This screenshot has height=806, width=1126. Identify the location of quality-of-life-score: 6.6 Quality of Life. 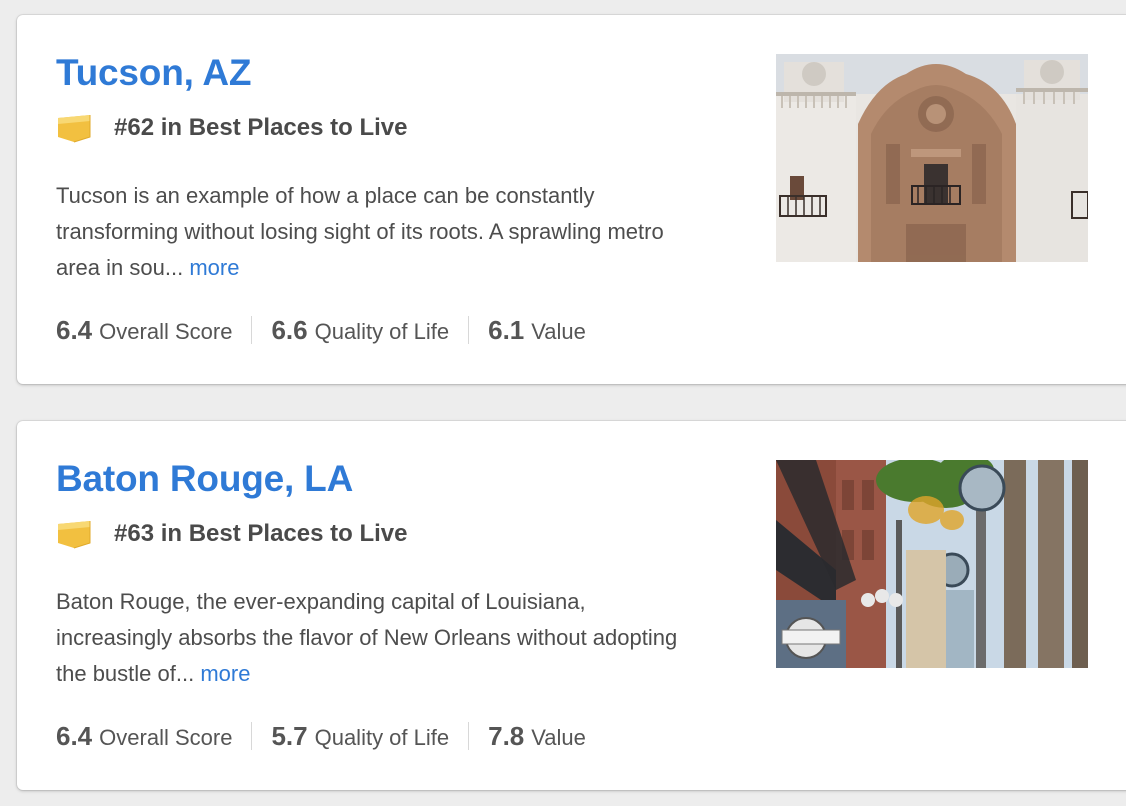
(360, 330).